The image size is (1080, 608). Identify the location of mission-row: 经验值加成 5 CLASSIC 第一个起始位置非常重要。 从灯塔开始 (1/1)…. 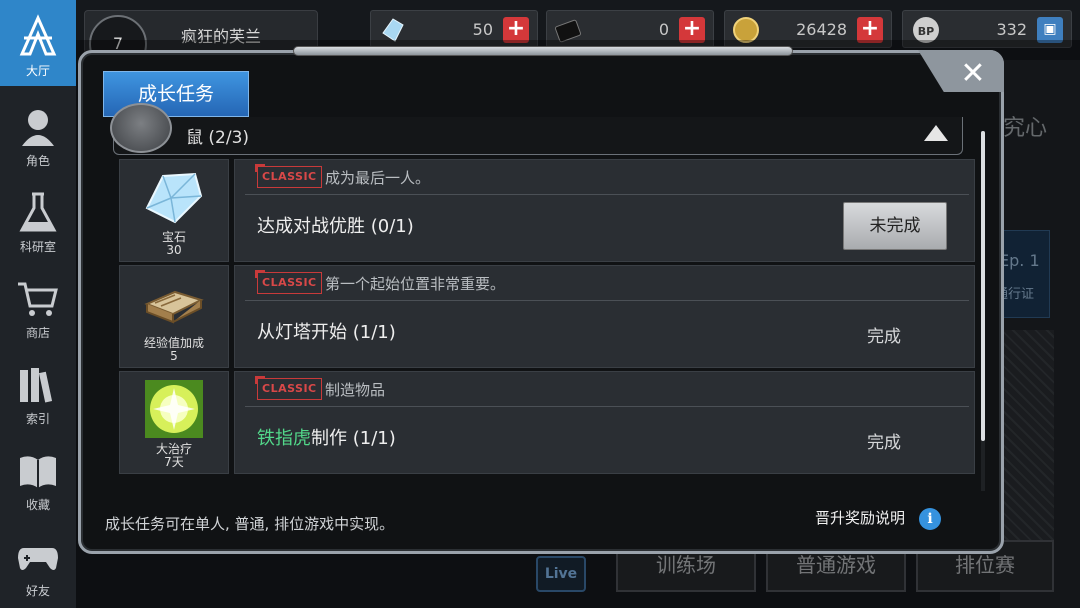
(547, 316).